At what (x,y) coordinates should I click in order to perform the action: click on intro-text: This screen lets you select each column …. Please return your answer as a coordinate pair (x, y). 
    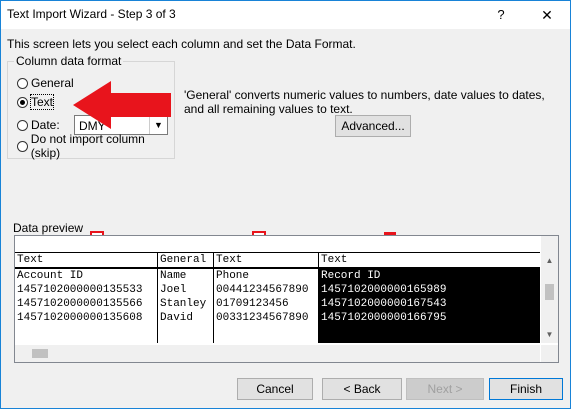
    Looking at the image, I should click on (181, 44).